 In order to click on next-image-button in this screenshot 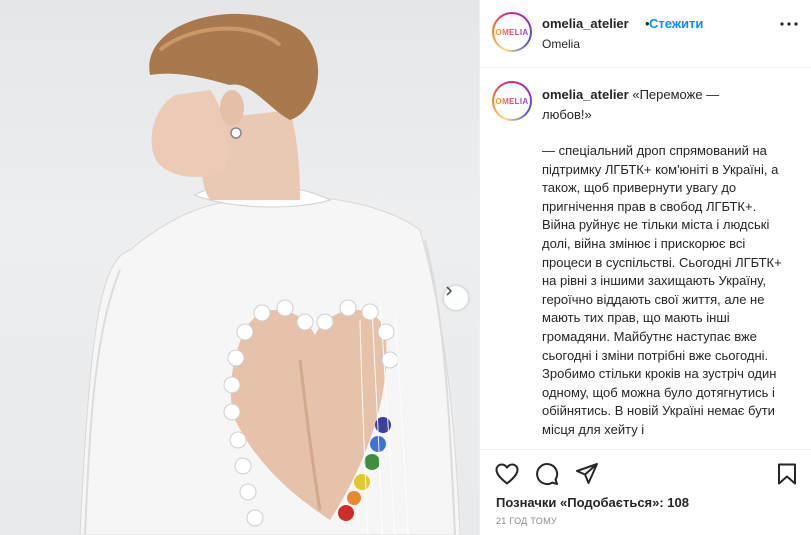, I will do `click(456, 298)`.